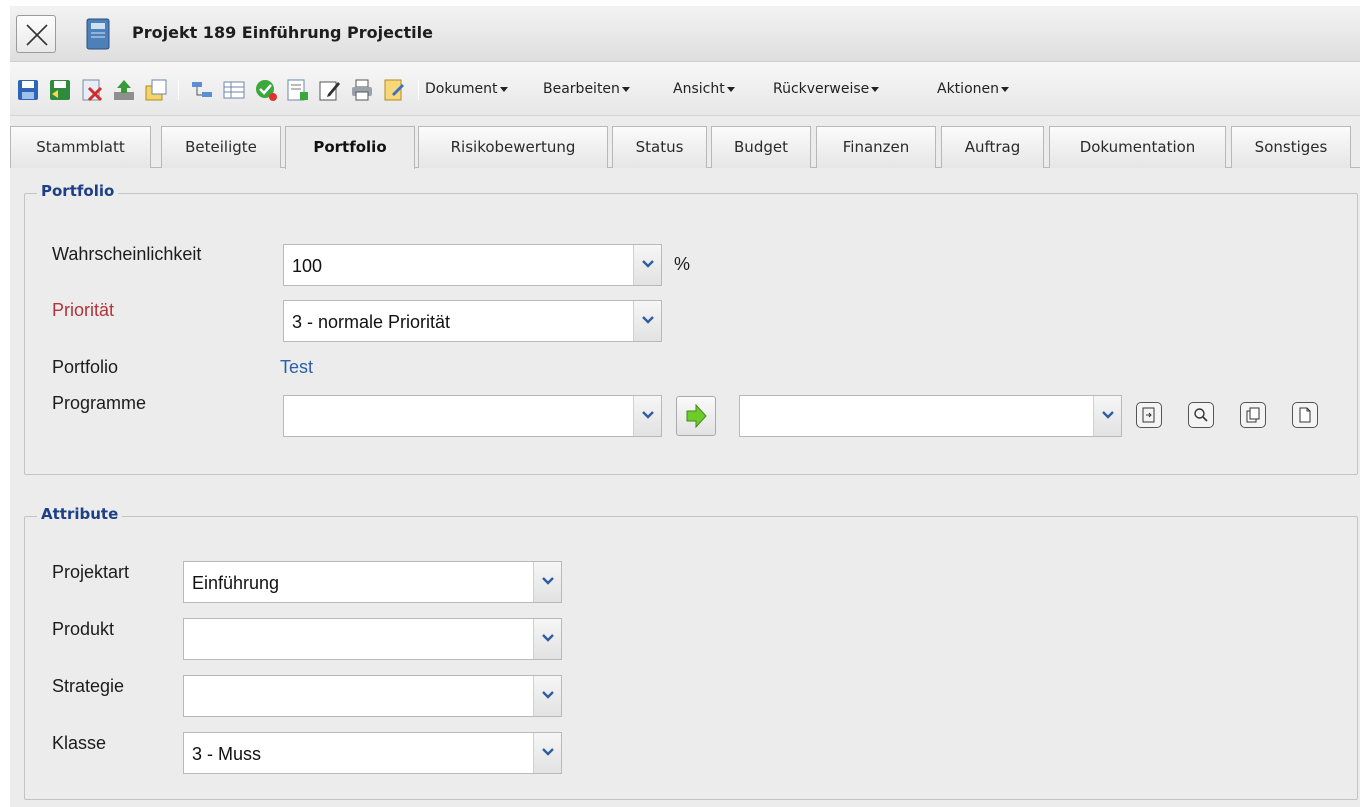 The height and width of the screenshot is (807, 1360). I want to click on menu-rueckverweise: Rückverweise, so click(826, 89).